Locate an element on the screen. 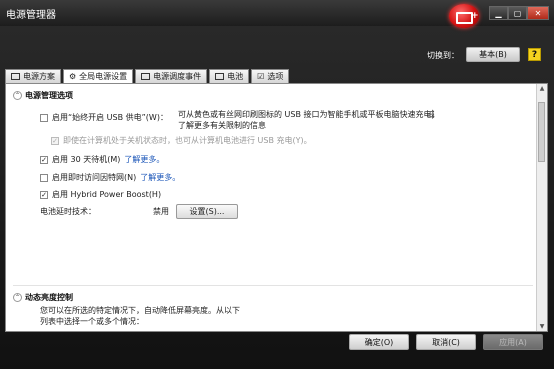  tab-power-schedule: 电源调度事件 is located at coordinates (171, 76).